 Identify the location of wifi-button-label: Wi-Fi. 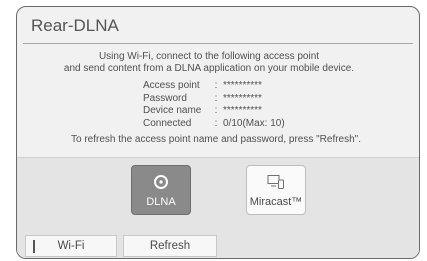
(71, 246).